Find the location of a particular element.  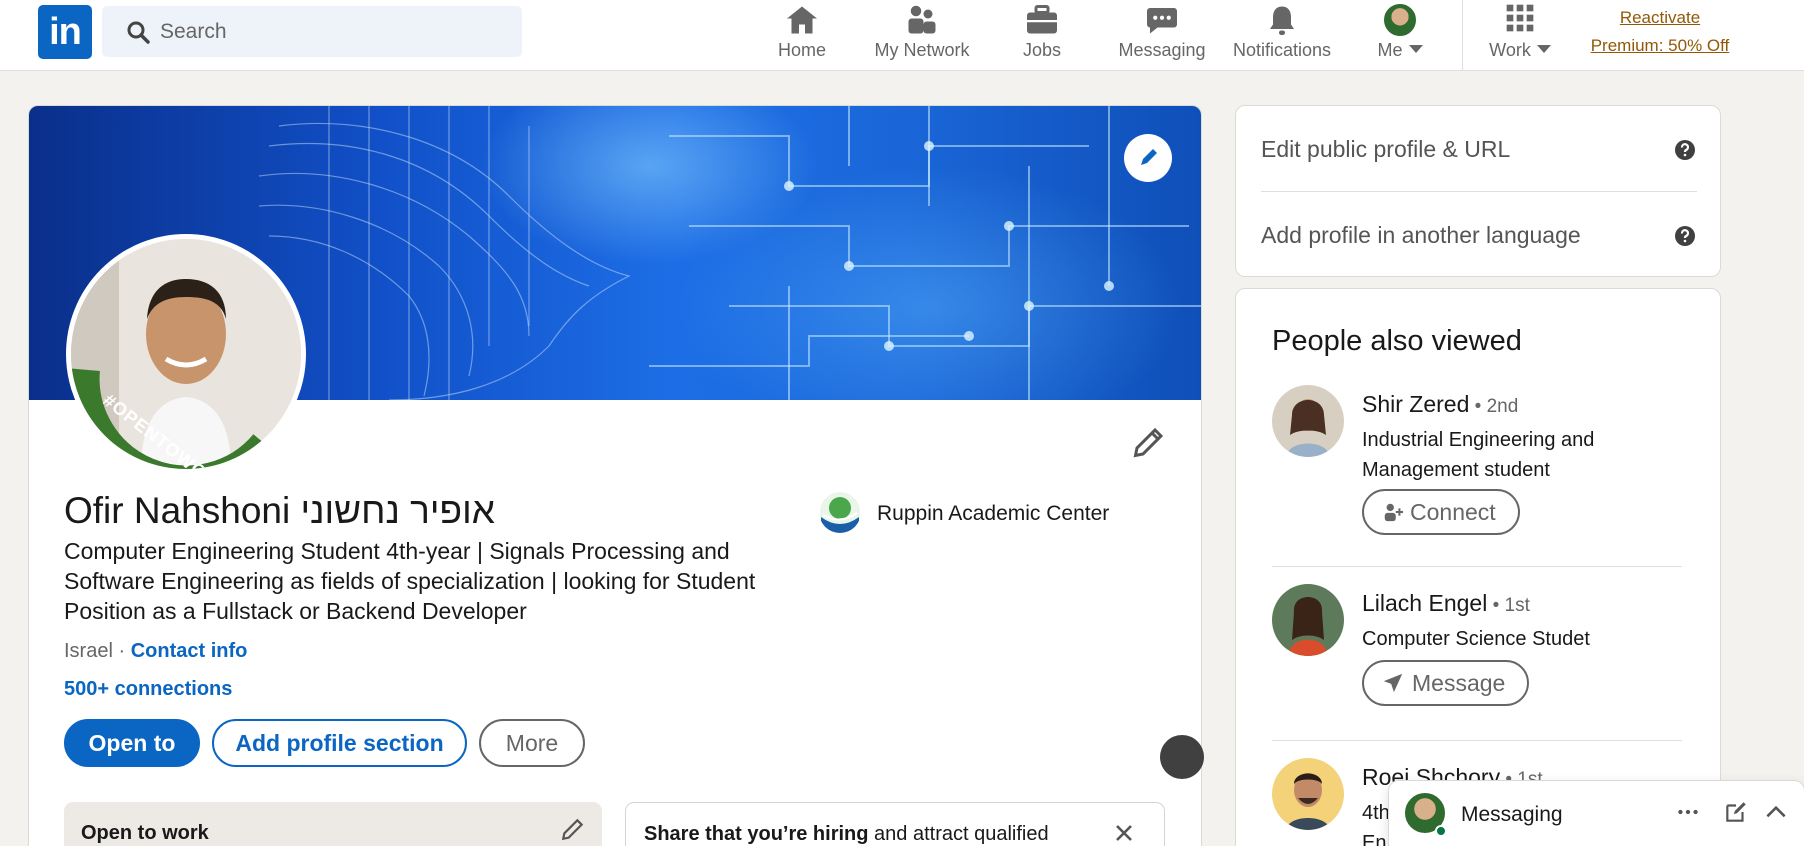

add-person-icon is located at coordinates (1394, 512).